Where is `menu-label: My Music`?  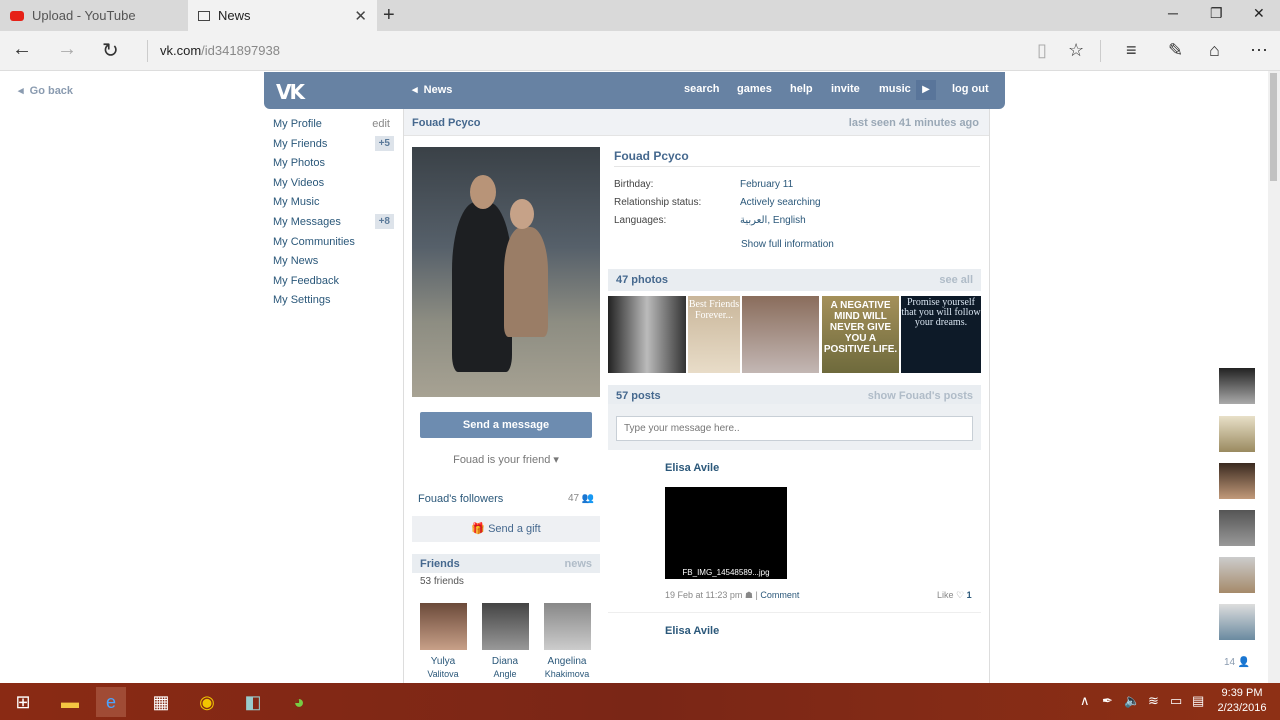
menu-label: My Music is located at coordinates (296, 202).